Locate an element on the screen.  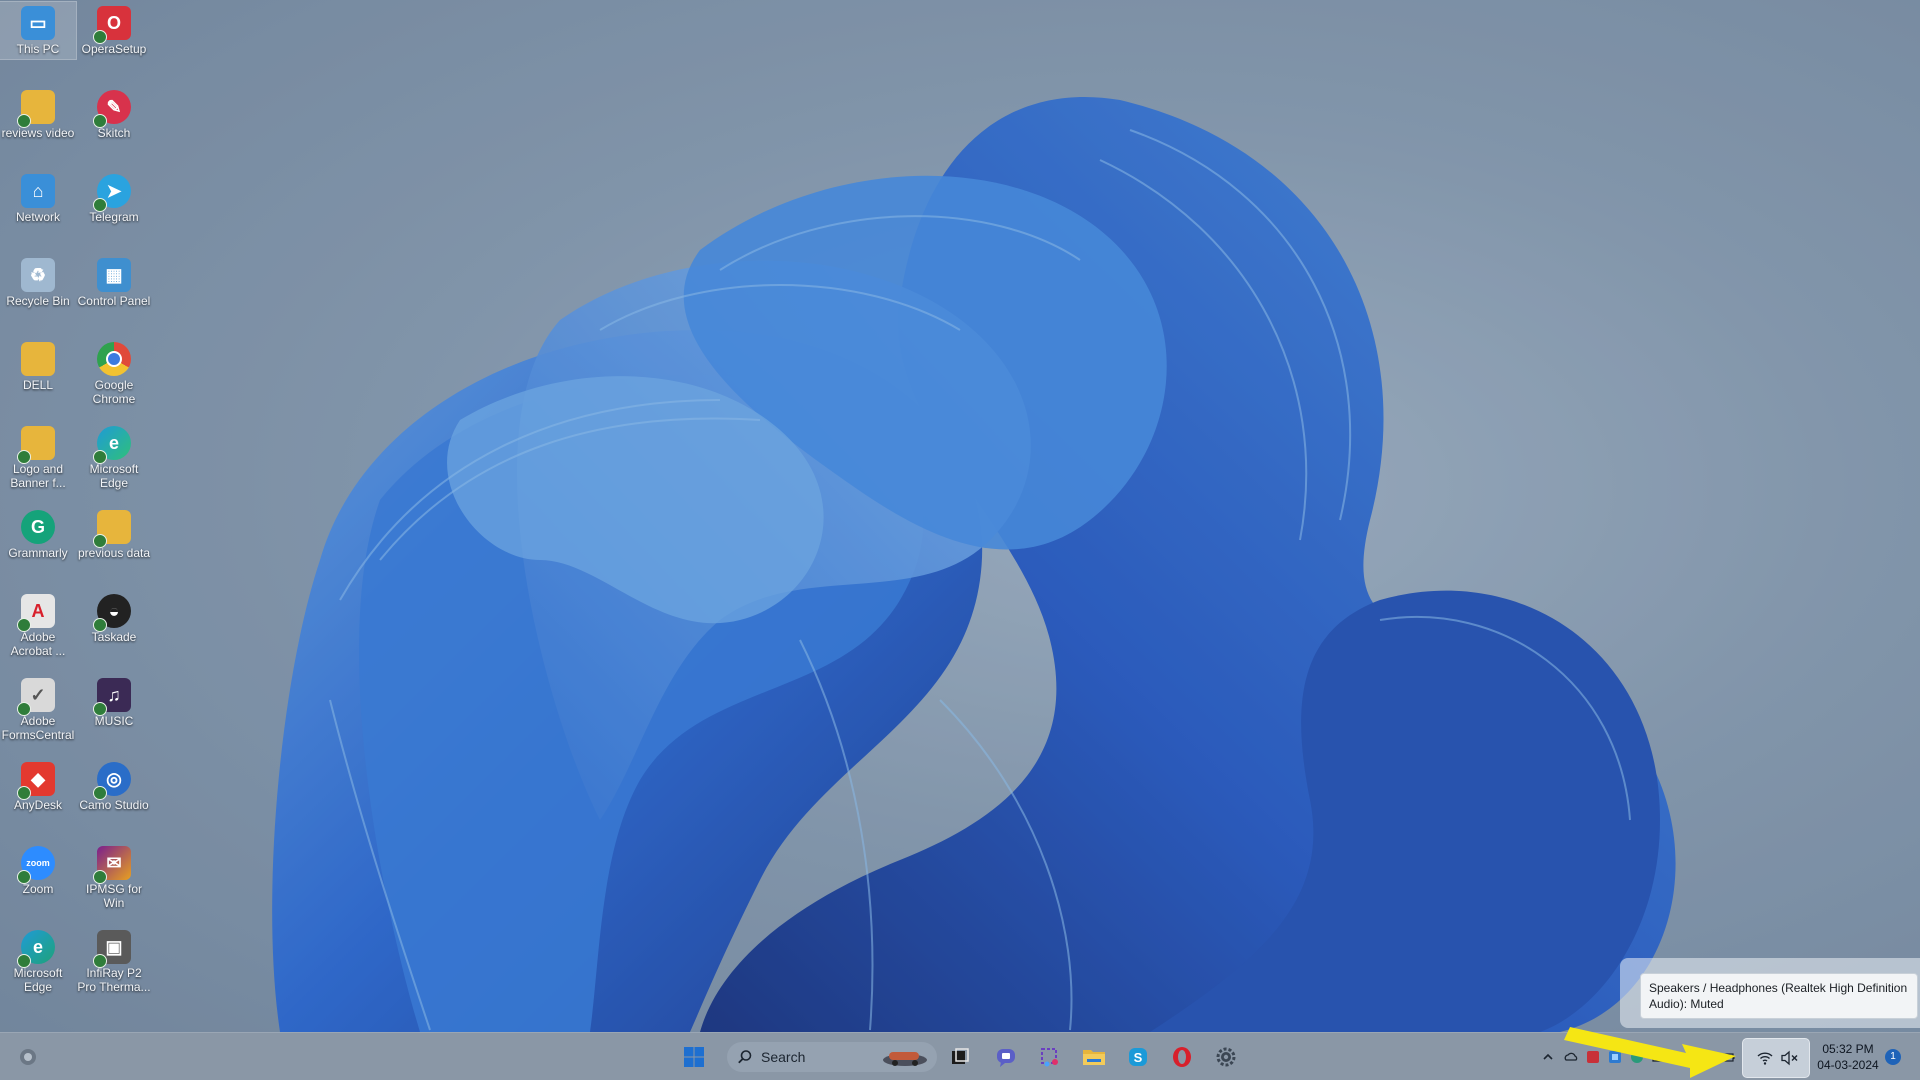
desktop-icon-label: Taskade is located at coordinates (114, 637).